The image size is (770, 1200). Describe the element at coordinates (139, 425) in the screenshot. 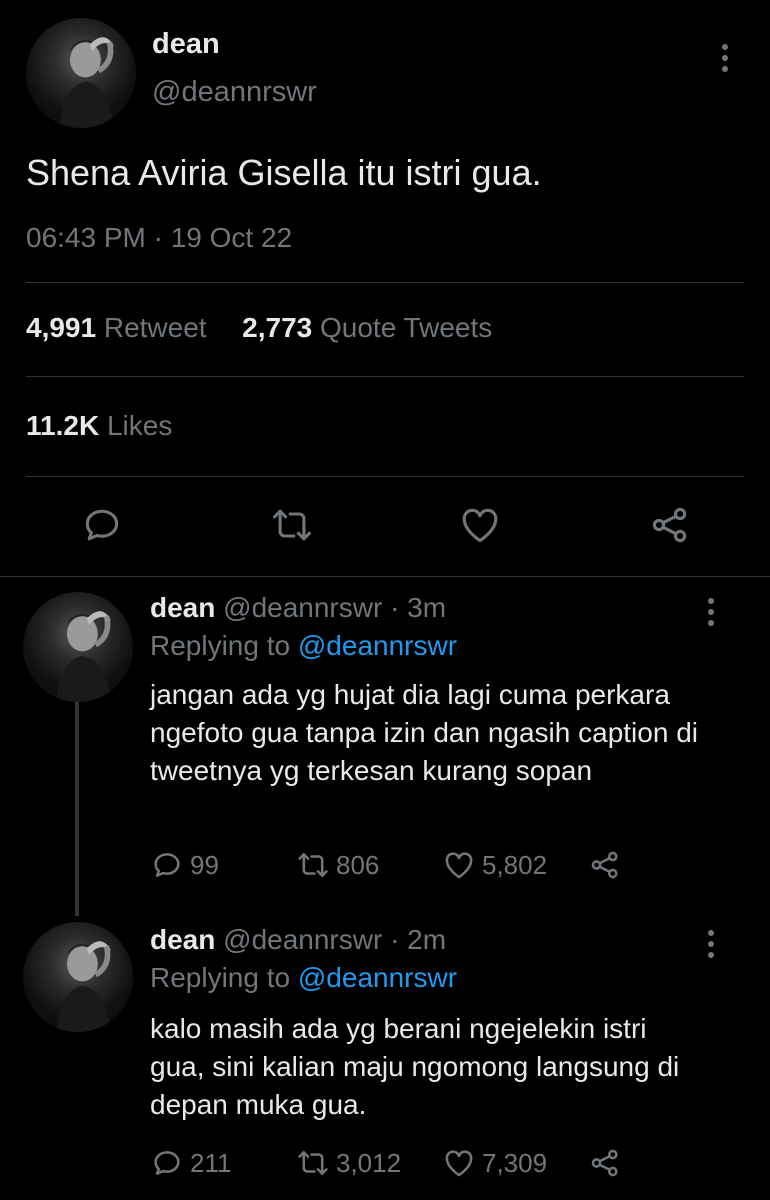

I see `likes-label: Likes` at that location.